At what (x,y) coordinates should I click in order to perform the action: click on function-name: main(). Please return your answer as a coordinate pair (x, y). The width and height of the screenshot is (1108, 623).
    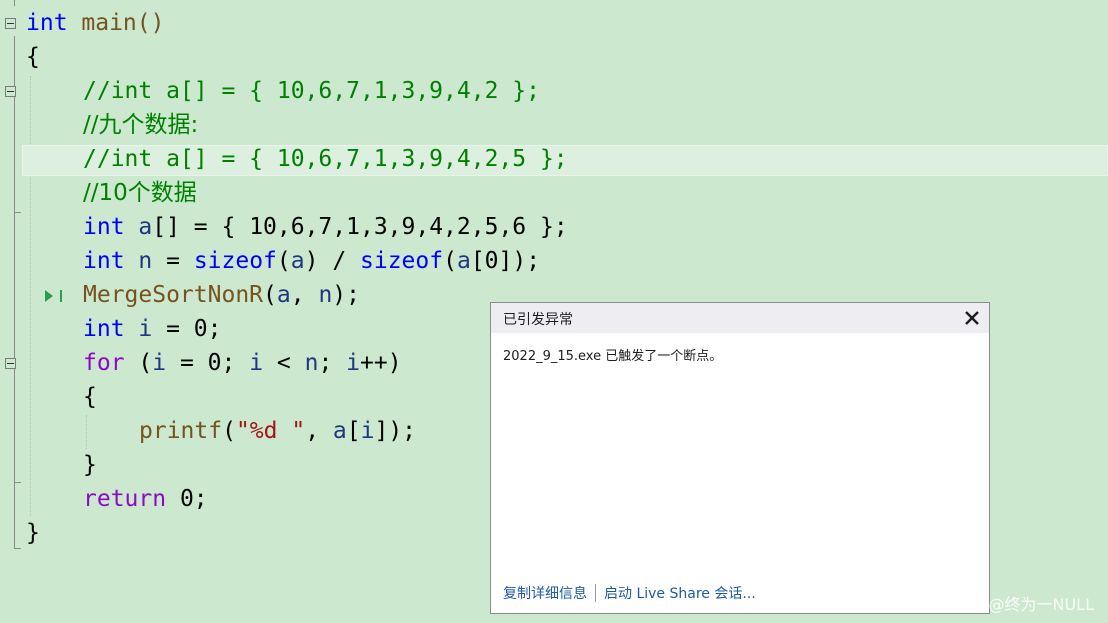
    Looking at the image, I should click on (116, 23).